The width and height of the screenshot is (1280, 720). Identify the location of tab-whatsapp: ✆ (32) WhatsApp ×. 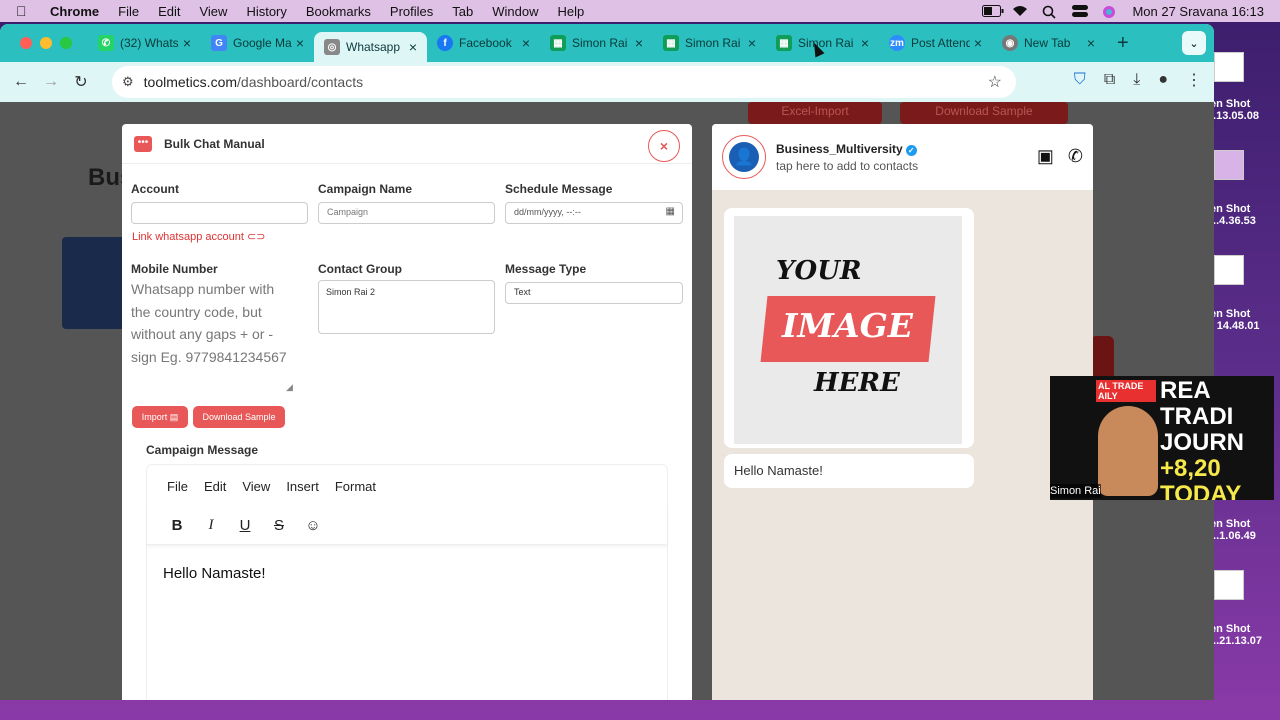
(144, 43).